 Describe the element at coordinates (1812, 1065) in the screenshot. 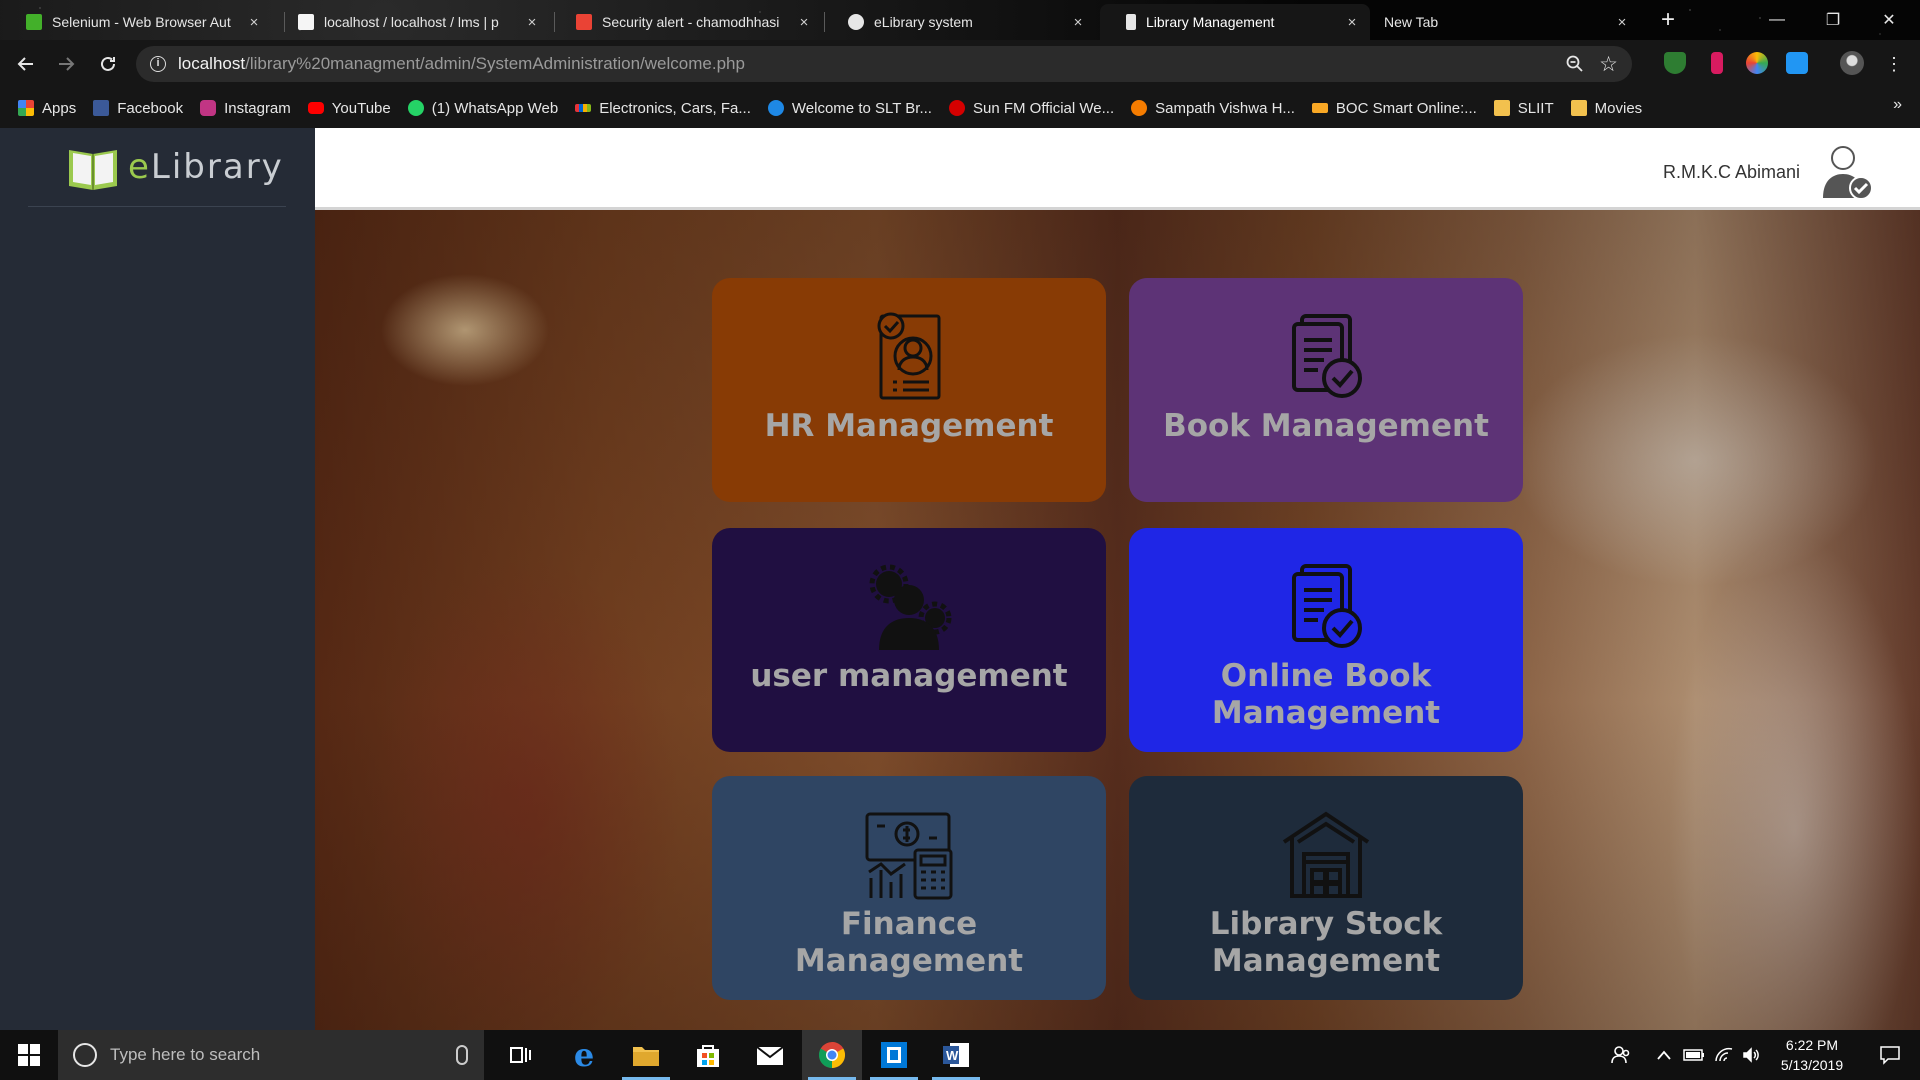

I see `clock-date: 5/13/2019` at that location.